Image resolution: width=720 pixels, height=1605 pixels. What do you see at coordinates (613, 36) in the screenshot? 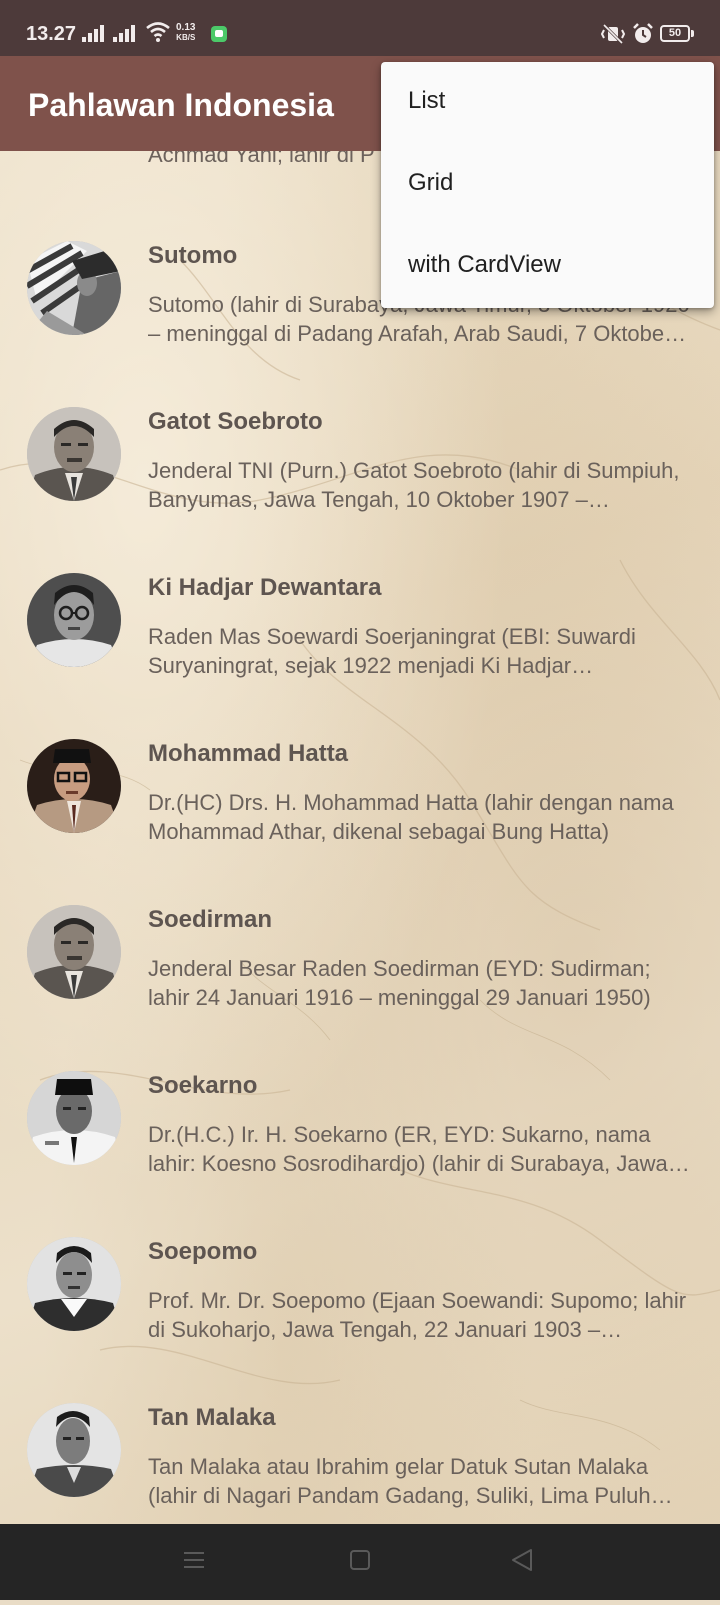
I see `vibrate-icon` at bounding box center [613, 36].